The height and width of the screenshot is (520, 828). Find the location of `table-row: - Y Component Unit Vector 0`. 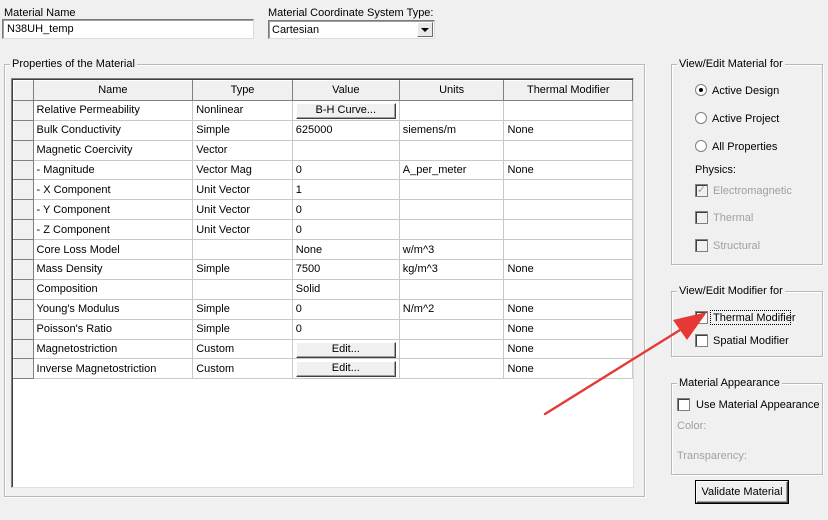

table-row: - Y Component Unit Vector 0 is located at coordinates (323, 210).